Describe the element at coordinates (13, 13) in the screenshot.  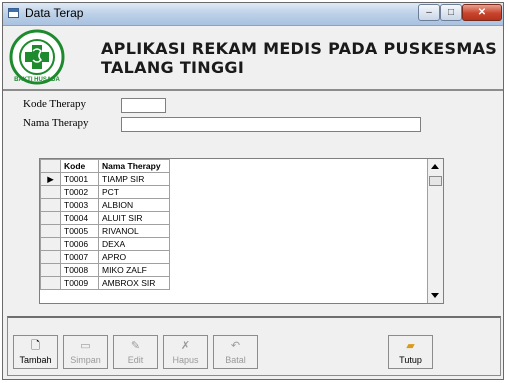
I see `window-icon` at that location.